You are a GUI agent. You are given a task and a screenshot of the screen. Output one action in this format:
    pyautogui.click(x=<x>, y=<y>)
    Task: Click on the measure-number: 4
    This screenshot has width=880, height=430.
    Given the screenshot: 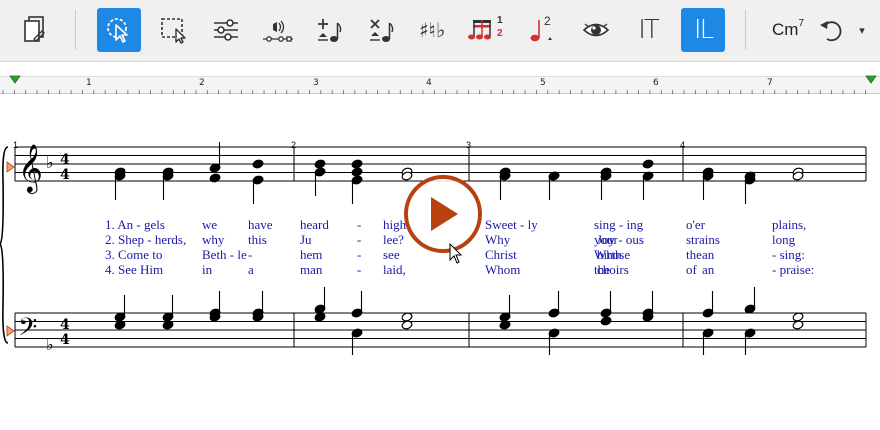 What is the action you would take?
    pyautogui.click(x=683, y=145)
    